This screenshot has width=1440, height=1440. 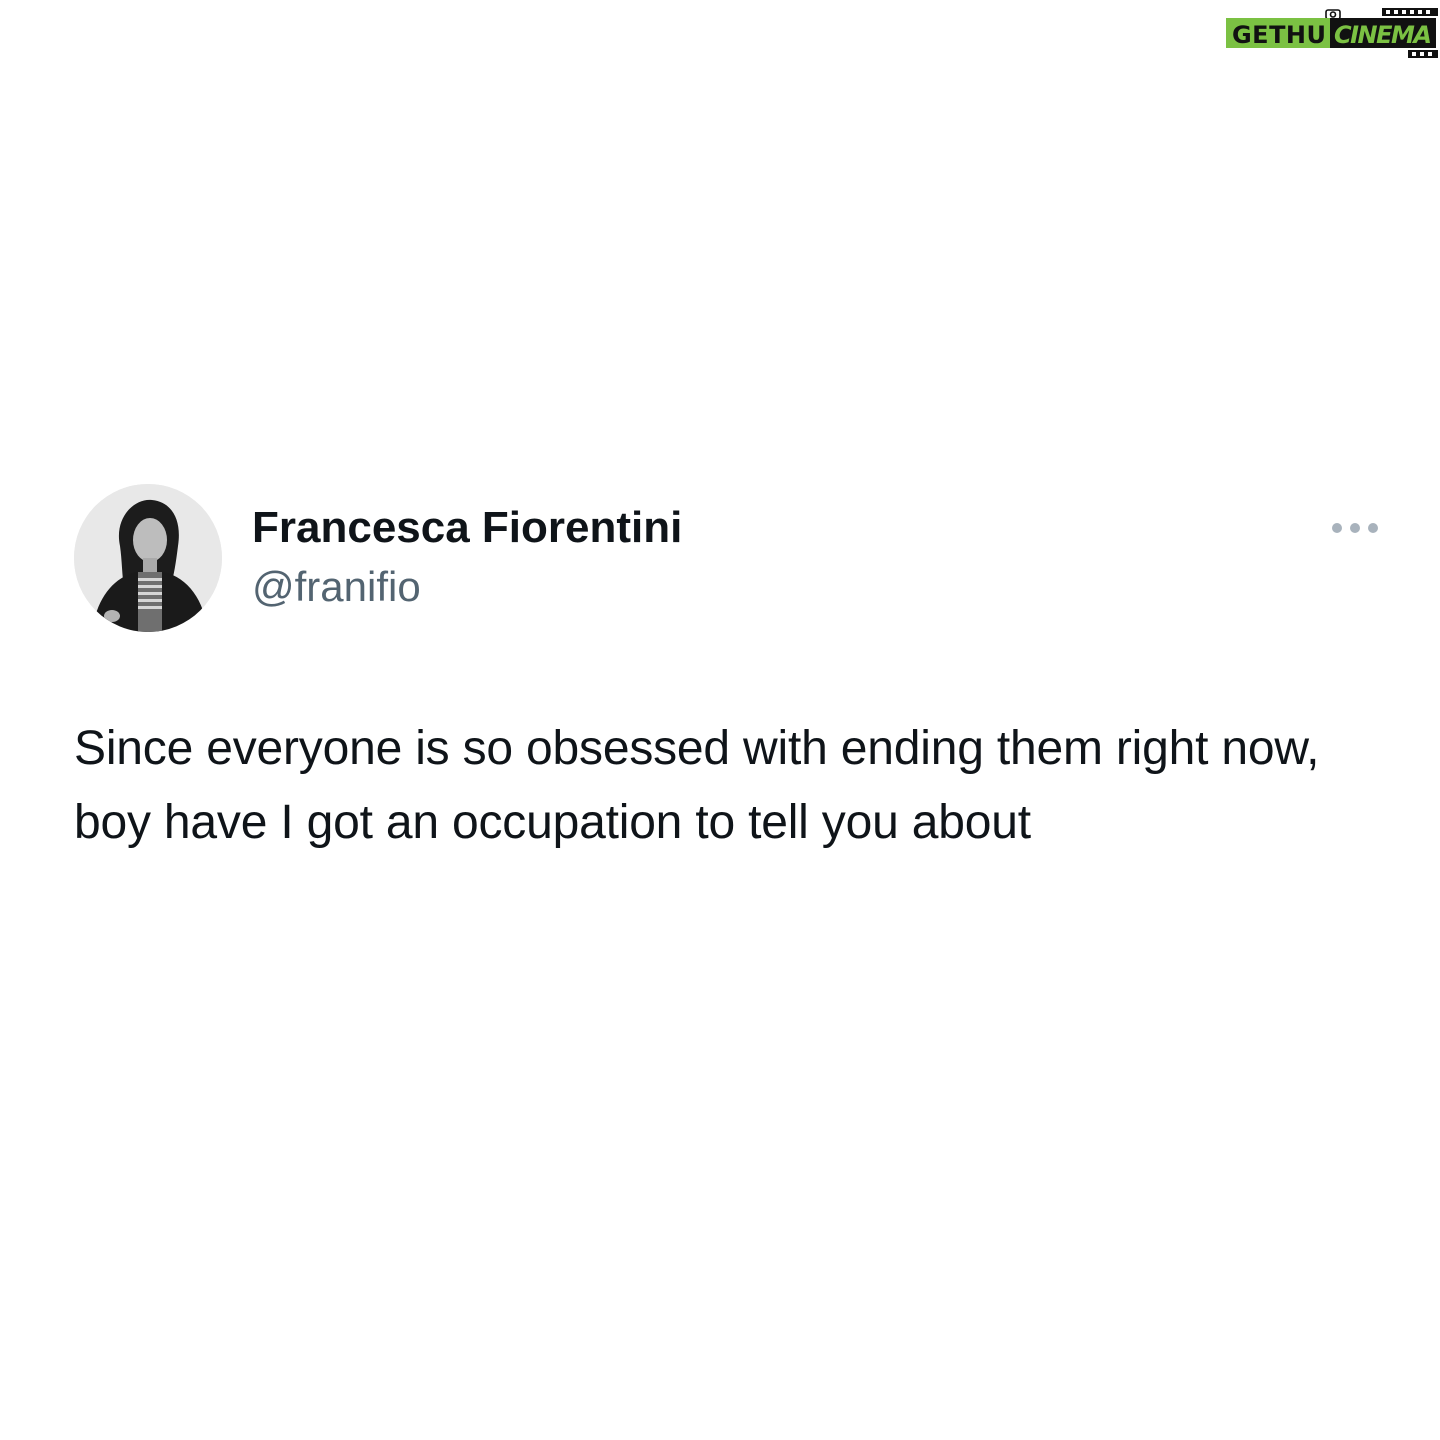 I want to click on profile-photo-icon, so click(x=148, y=558).